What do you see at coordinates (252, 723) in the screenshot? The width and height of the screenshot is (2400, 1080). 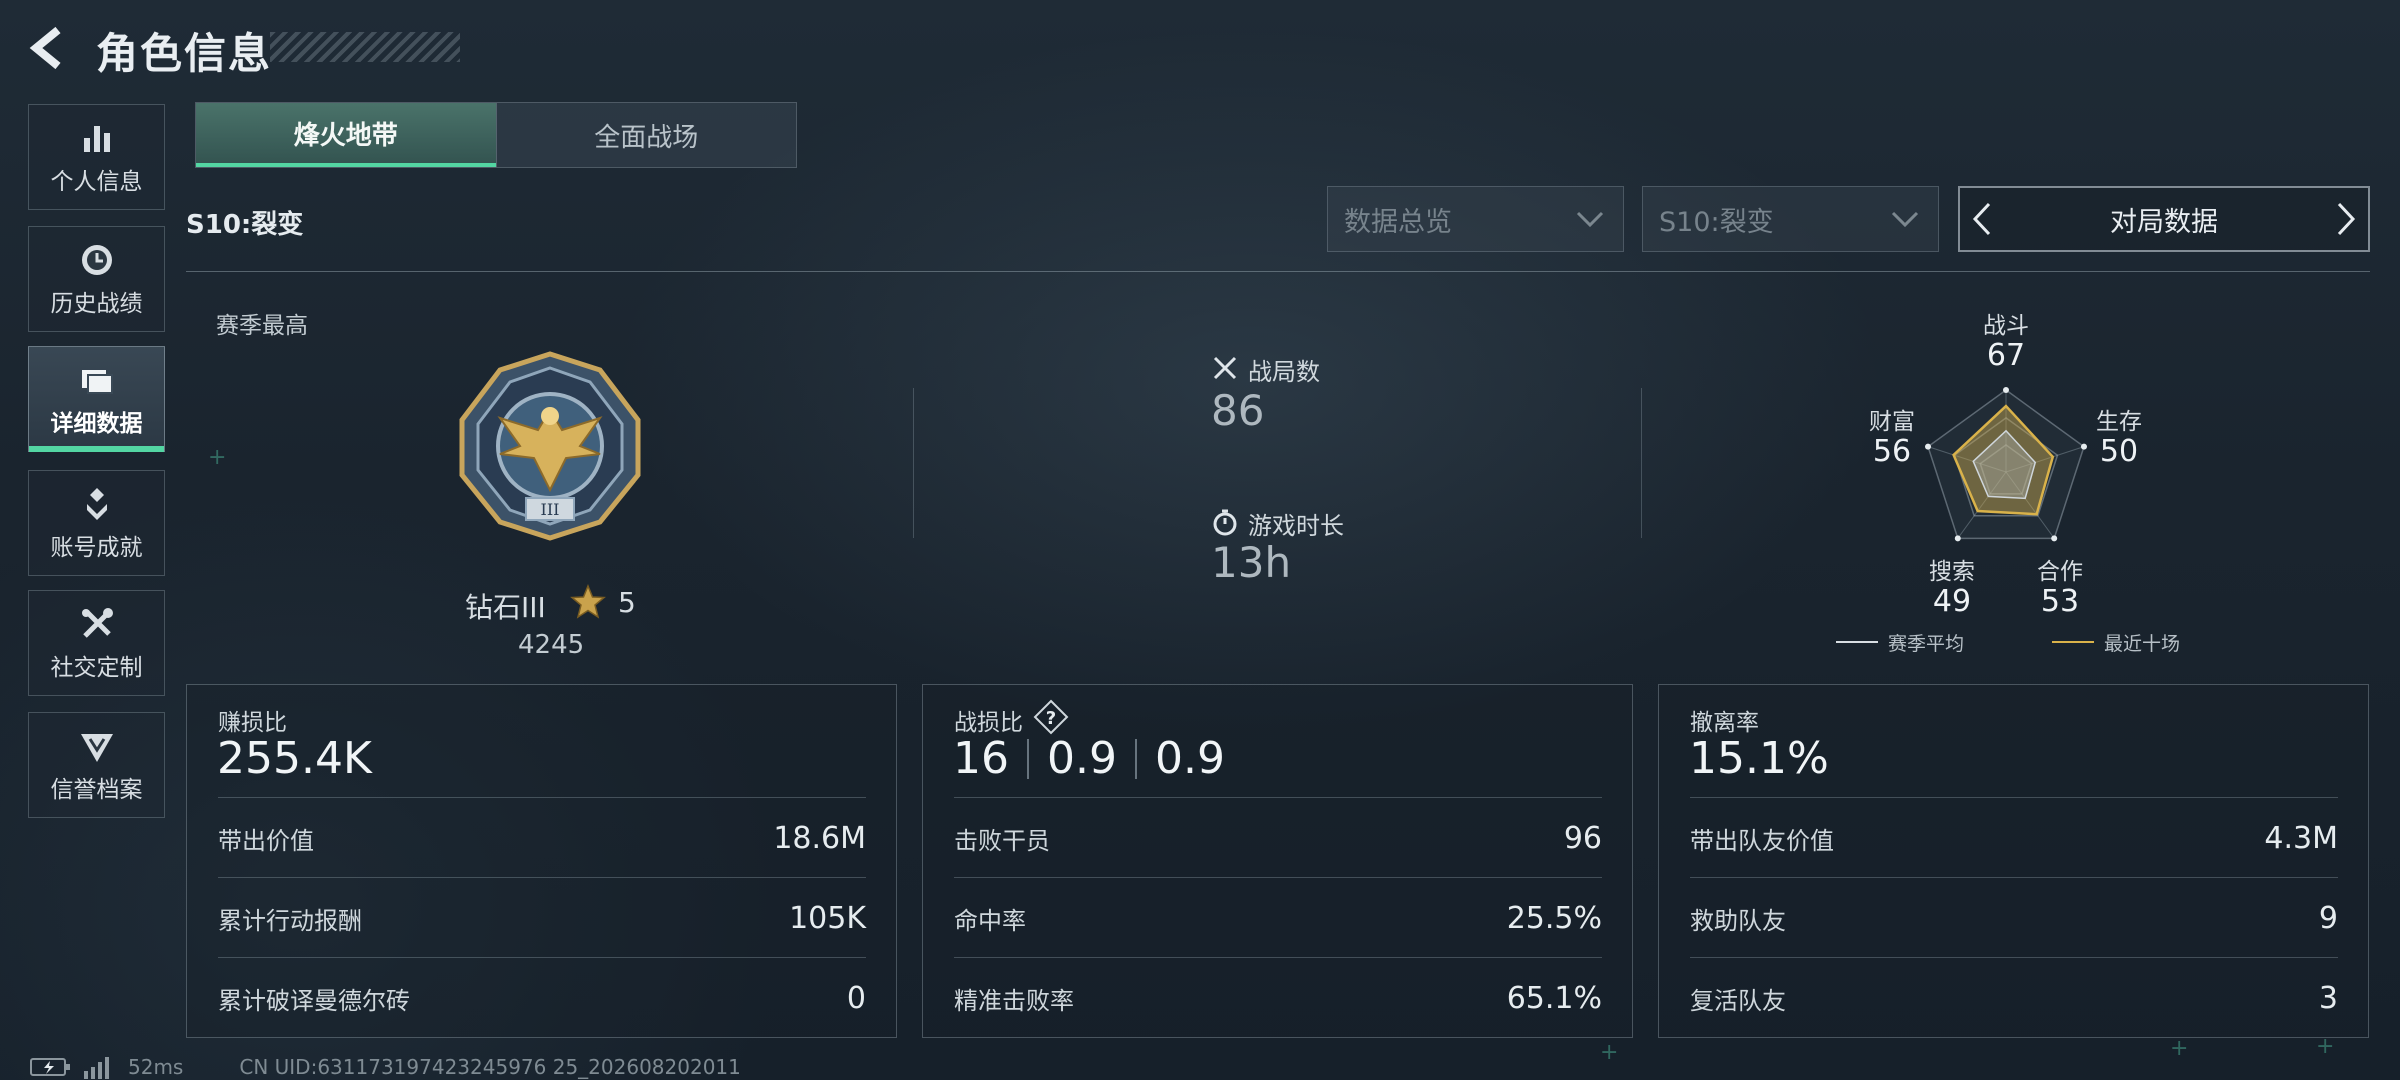 I see `card-title: 赚损比` at bounding box center [252, 723].